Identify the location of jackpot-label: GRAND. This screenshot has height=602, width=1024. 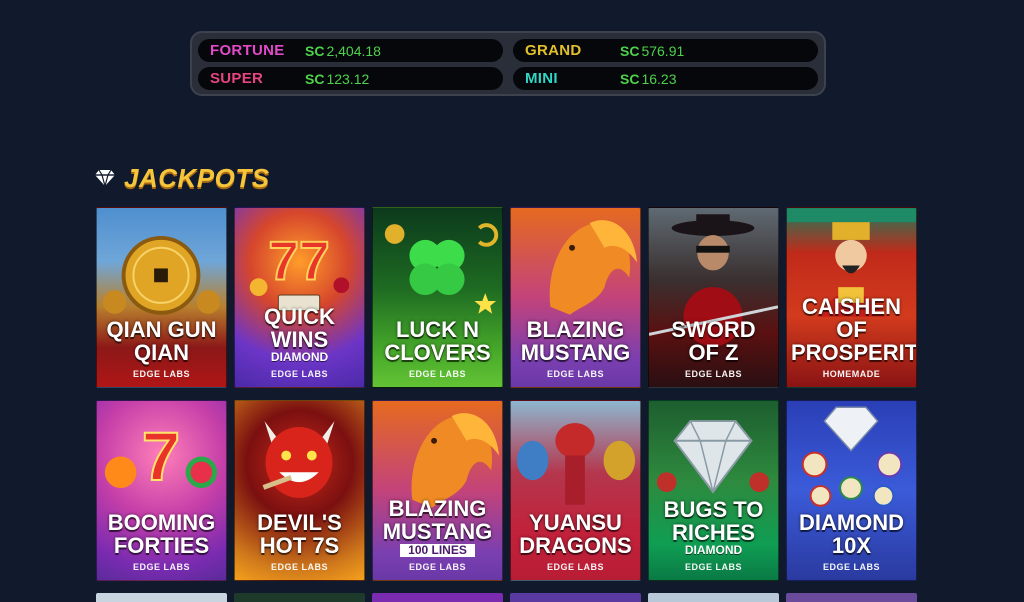
(553, 50).